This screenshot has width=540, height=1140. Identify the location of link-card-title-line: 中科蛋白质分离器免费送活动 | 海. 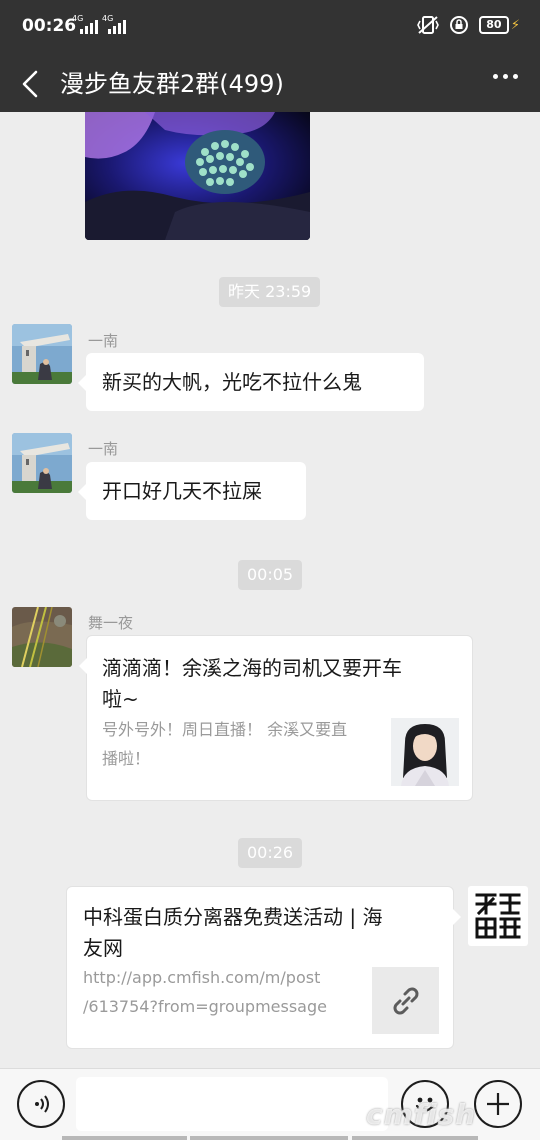
(233, 917).